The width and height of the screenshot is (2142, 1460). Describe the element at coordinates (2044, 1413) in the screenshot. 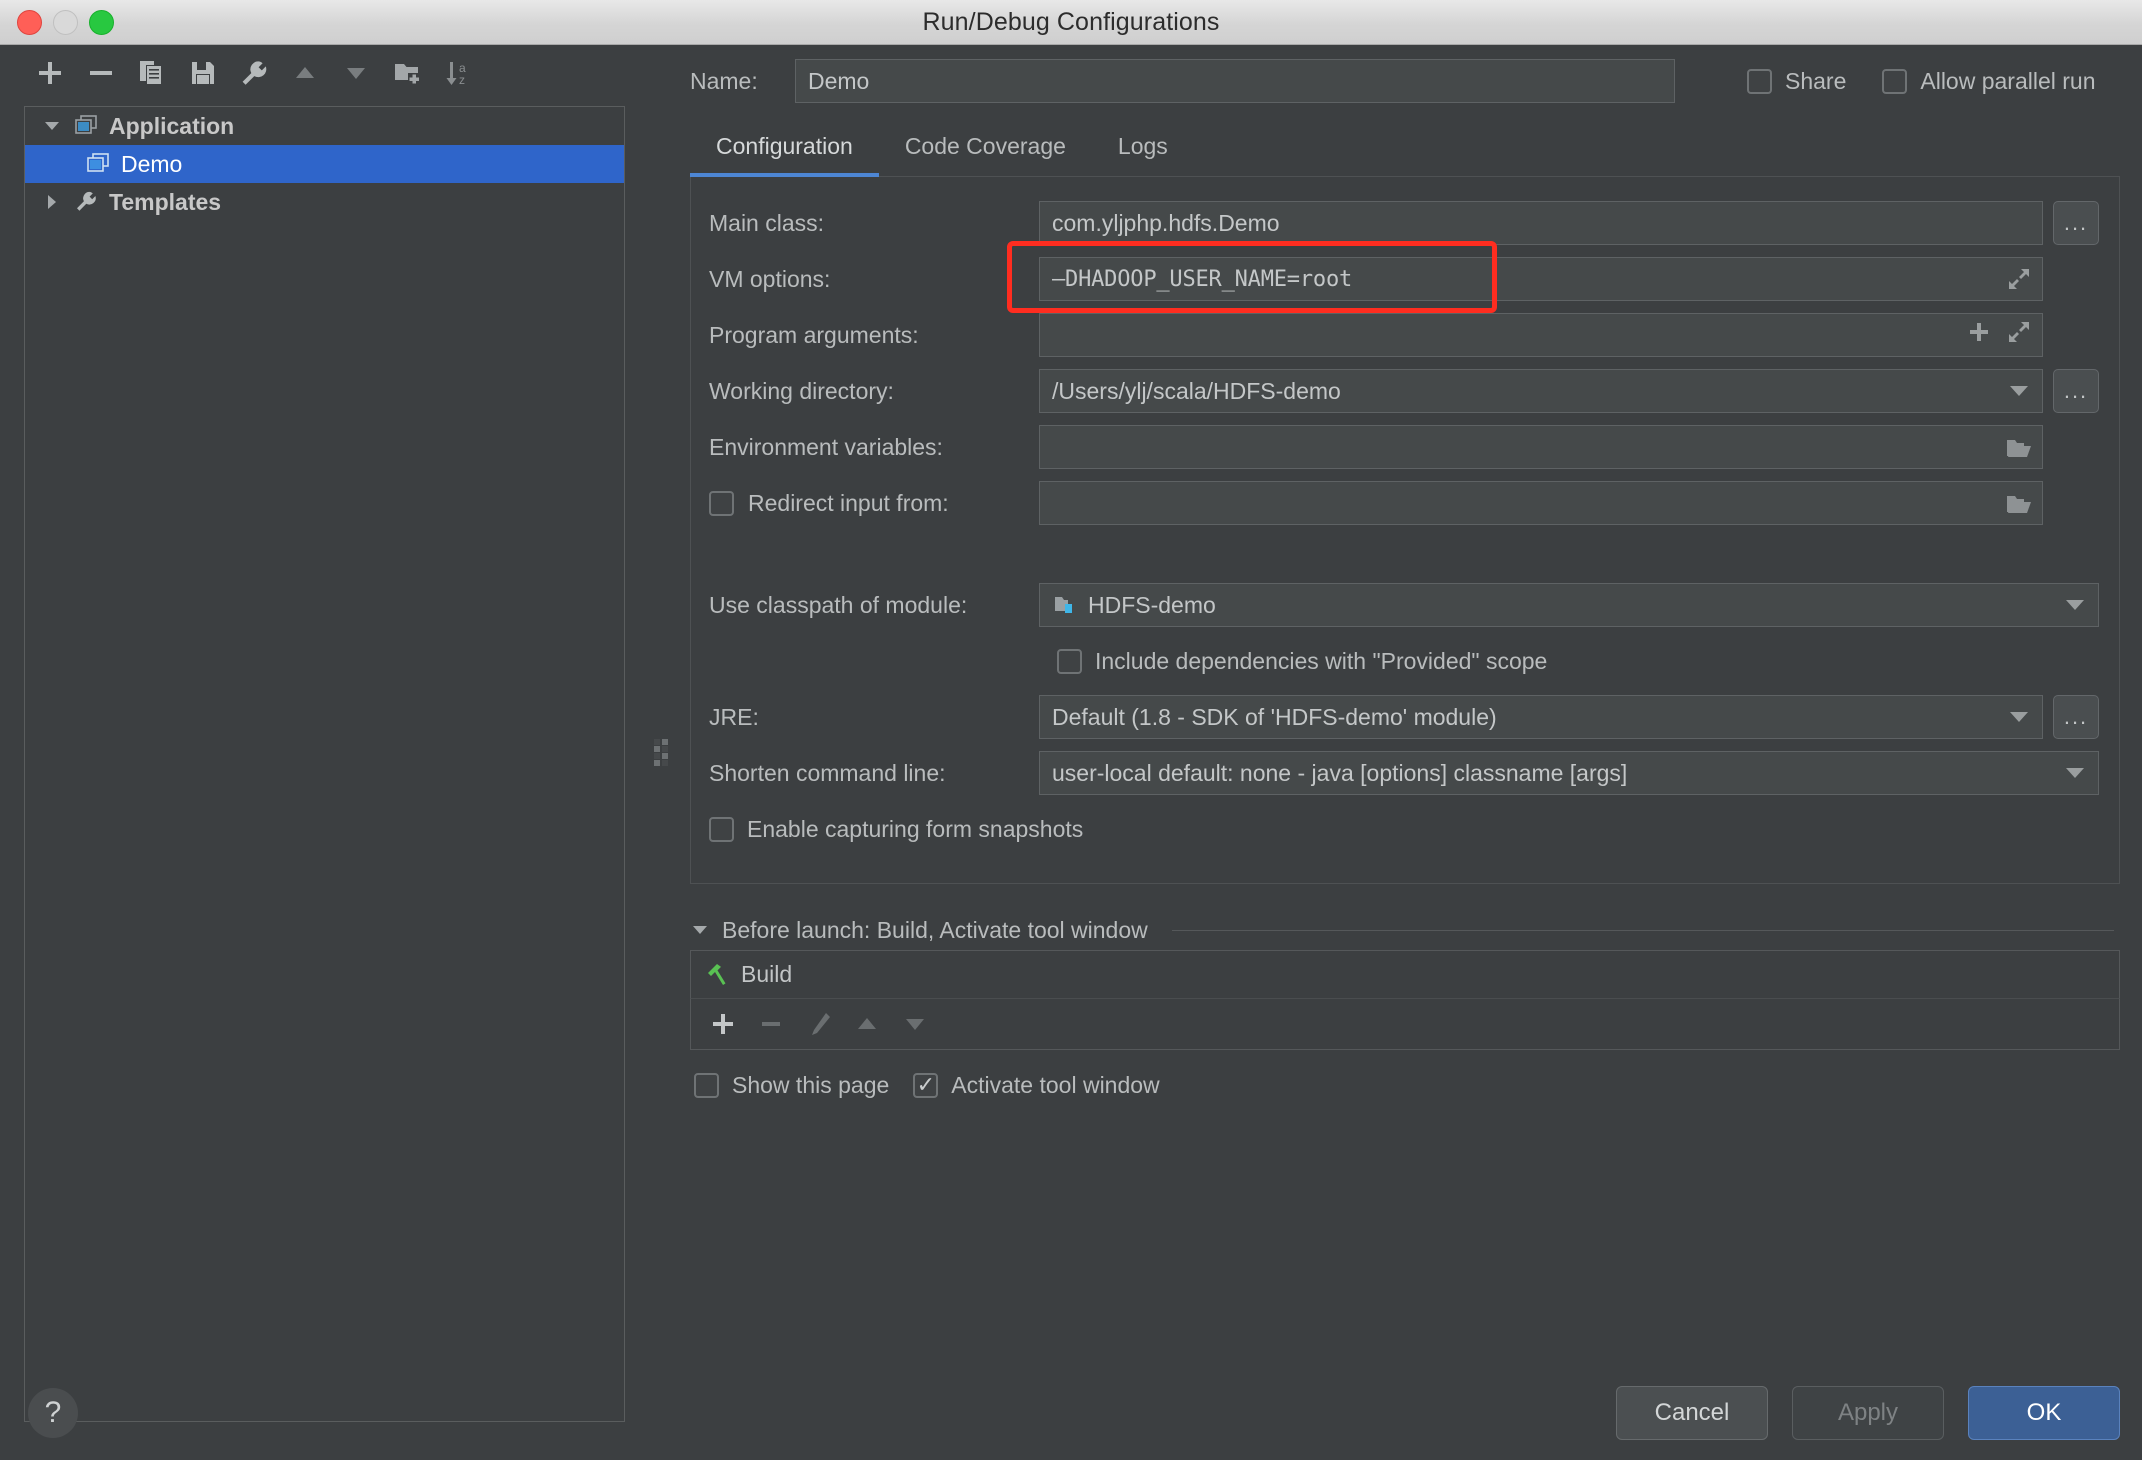

I see `ok-button: OK` at that location.